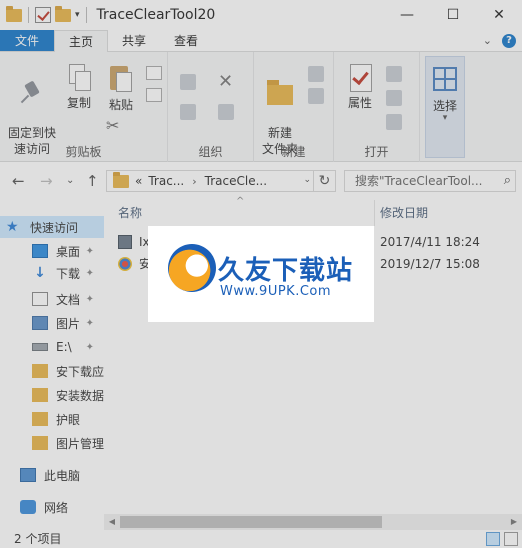  Describe the element at coordinates (63, 13) in the screenshot. I see `new-folder-qat-icon` at that location.